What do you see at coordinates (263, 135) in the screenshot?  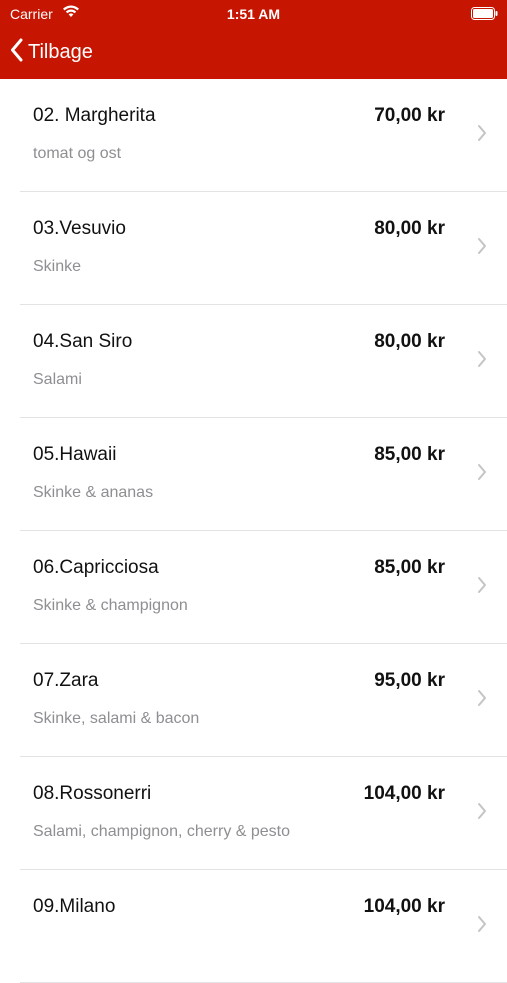 I see `menu-item-row: 02. Margherita tomat og ost 70,00 kr` at bounding box center [263, 135].